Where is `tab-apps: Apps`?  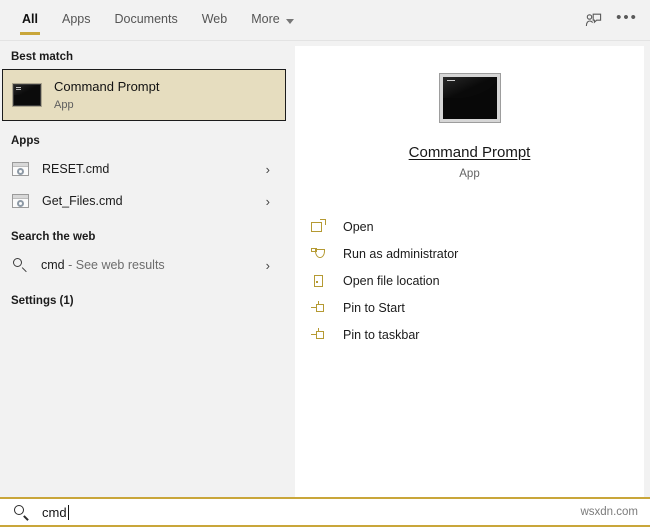 tab-apps: Apps is located at coordinates (76, 20).